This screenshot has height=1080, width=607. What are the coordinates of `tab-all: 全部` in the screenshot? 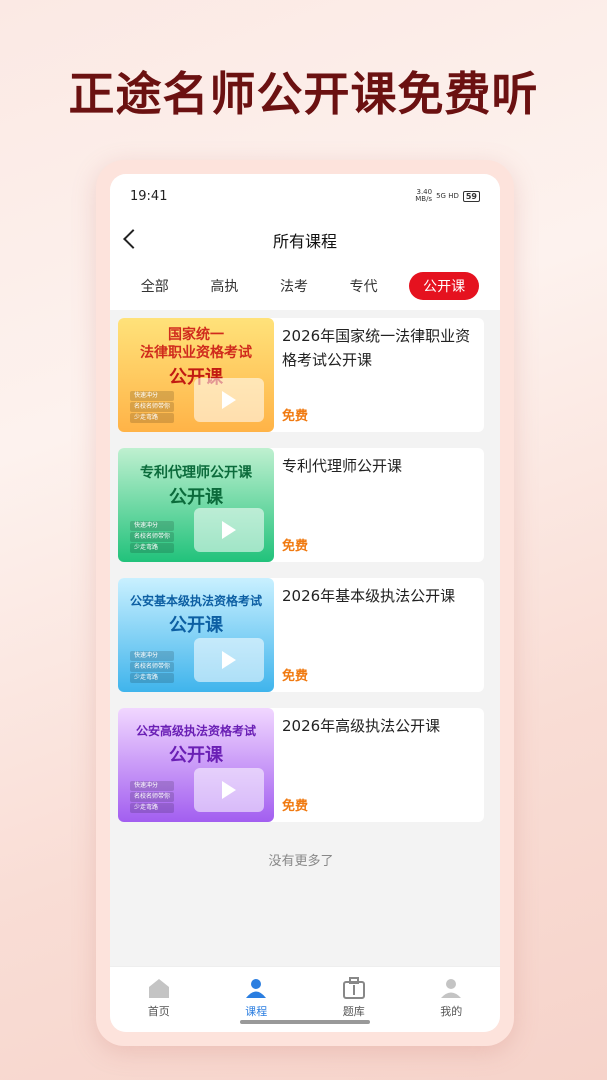 It's located at (155, 286).